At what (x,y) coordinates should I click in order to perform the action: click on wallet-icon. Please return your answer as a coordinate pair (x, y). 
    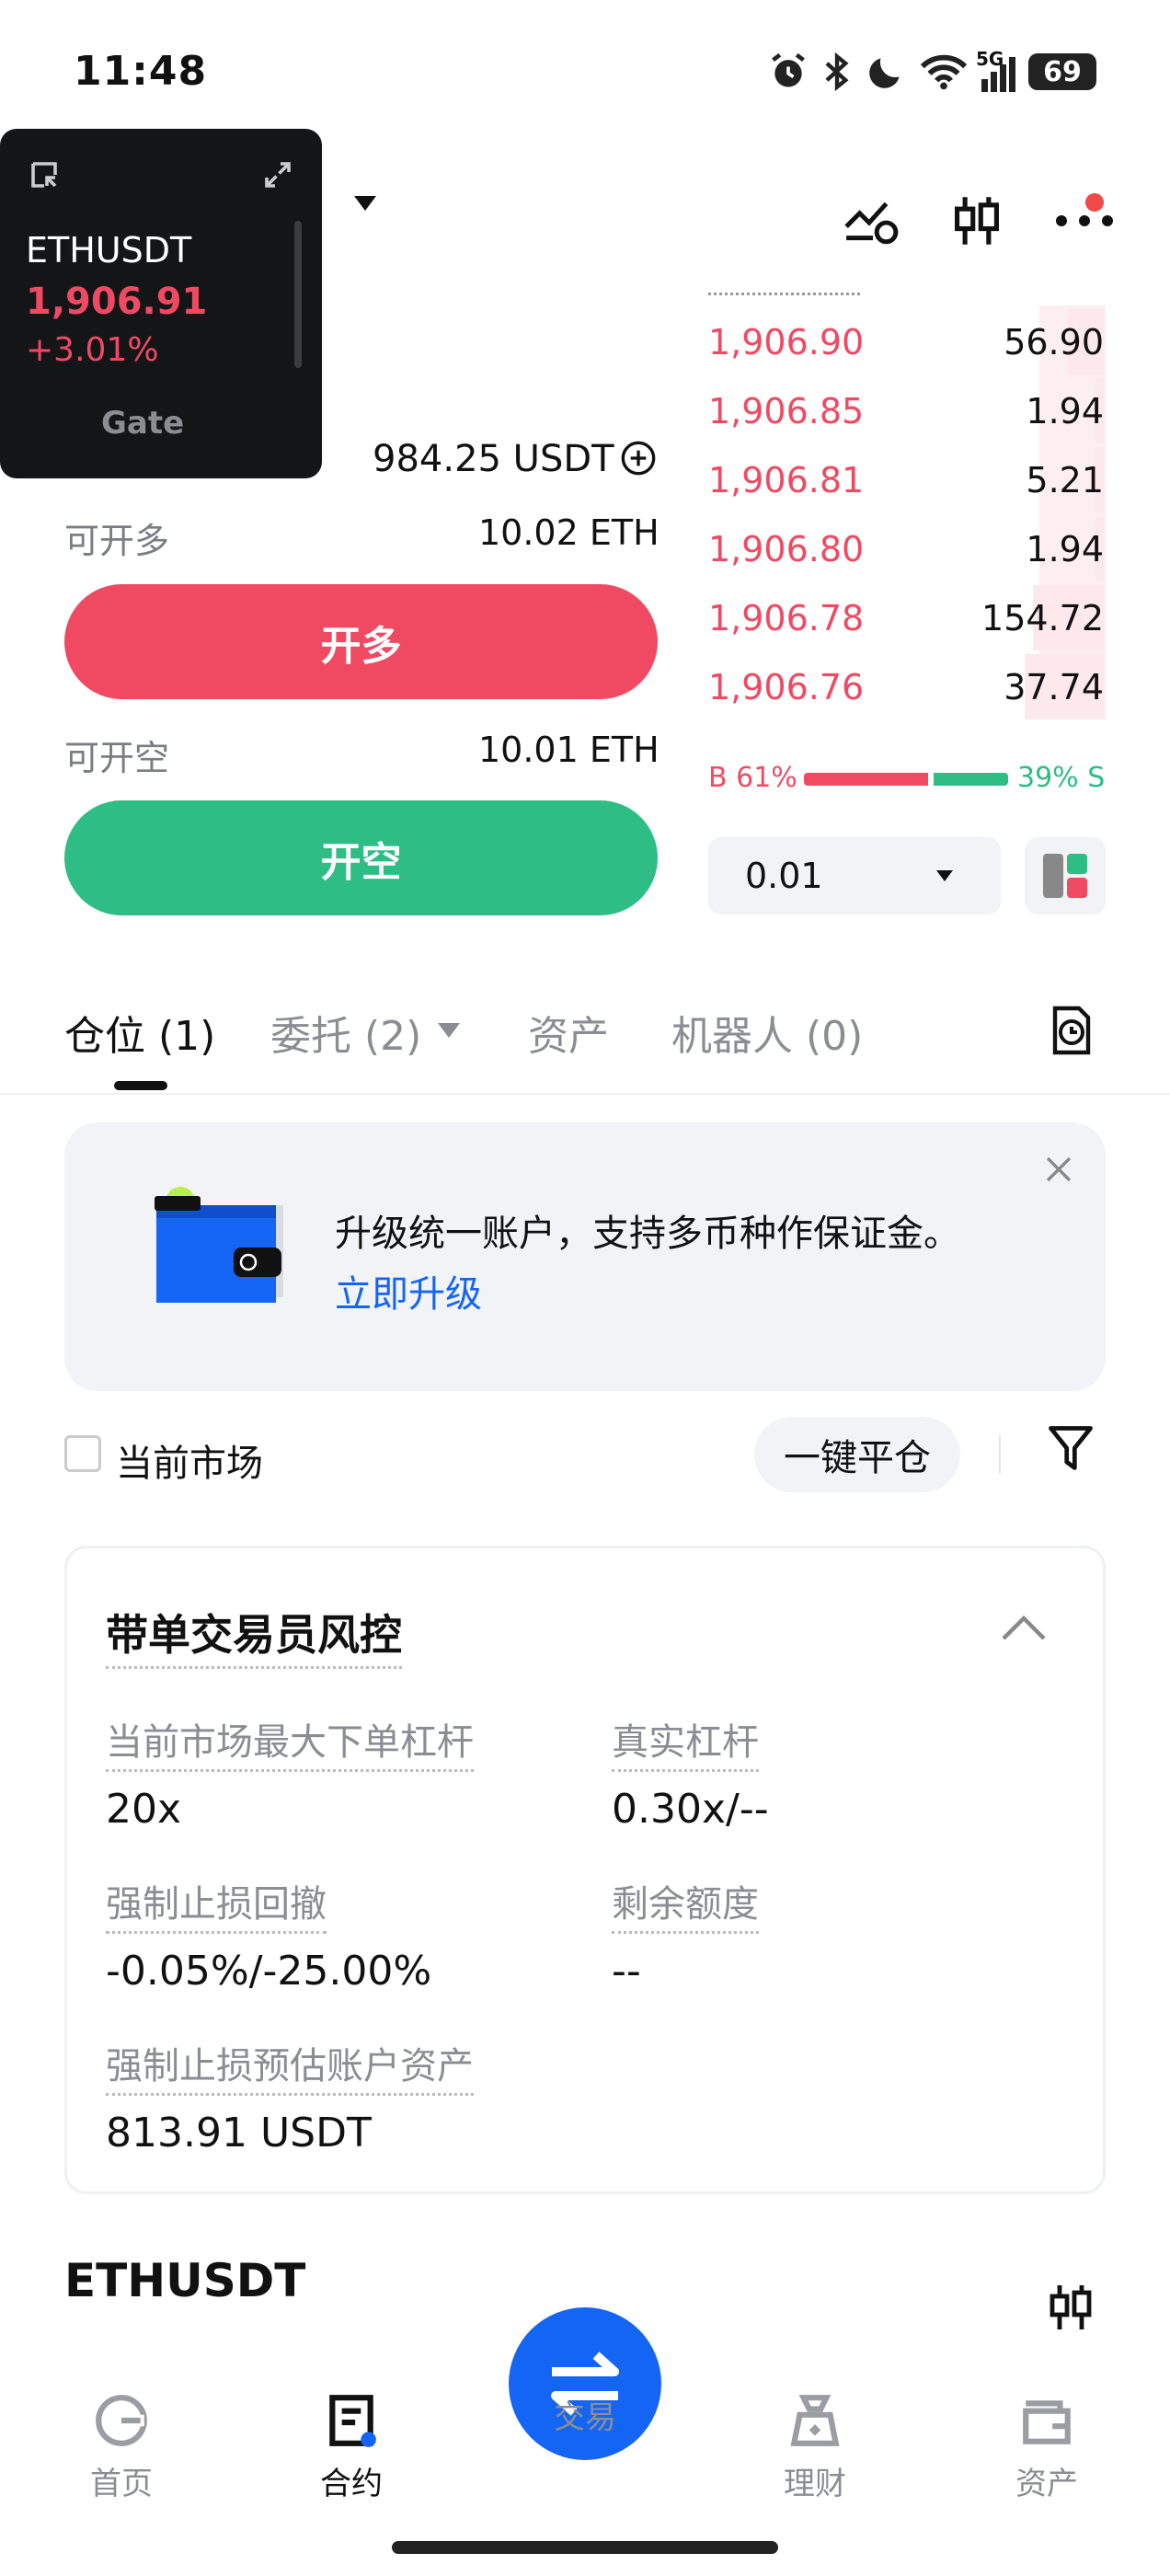
    Looking at the image, I should click on (1047, 2422).